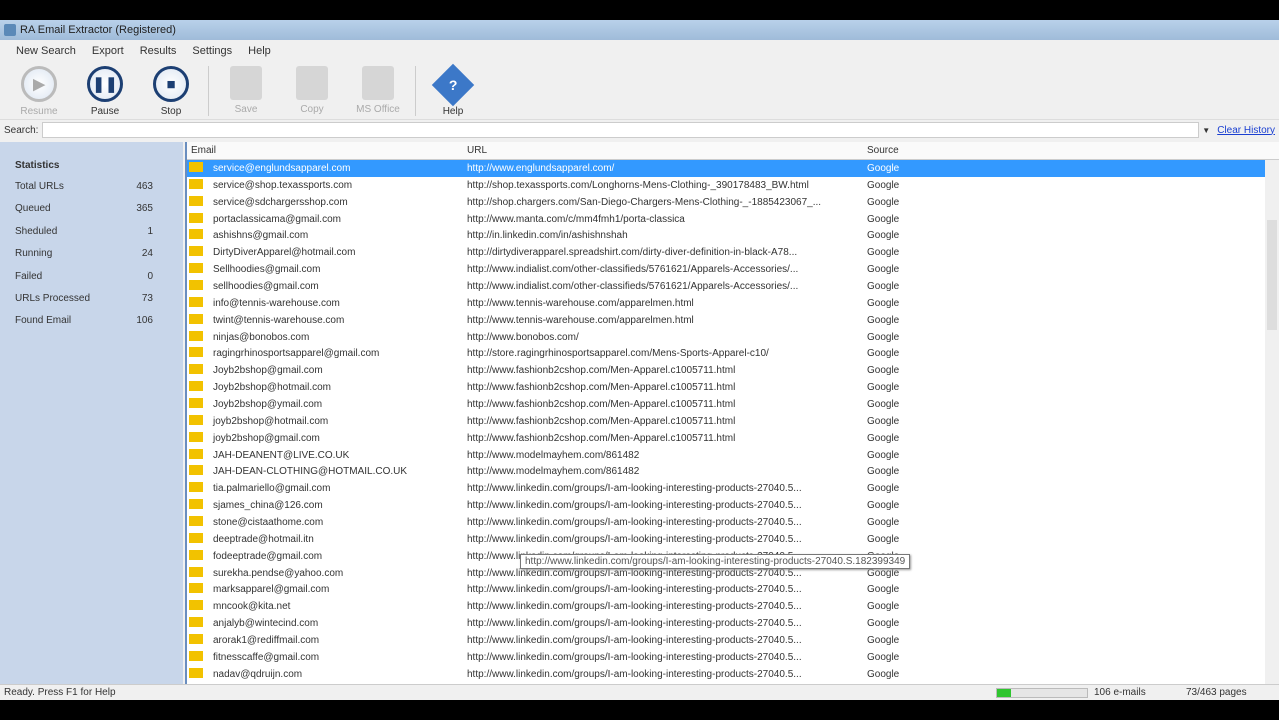 Image resolution: width=1279 pixels, height=720 pixels. I want to click on ms-office-button: MS Office, so click(378, 88).